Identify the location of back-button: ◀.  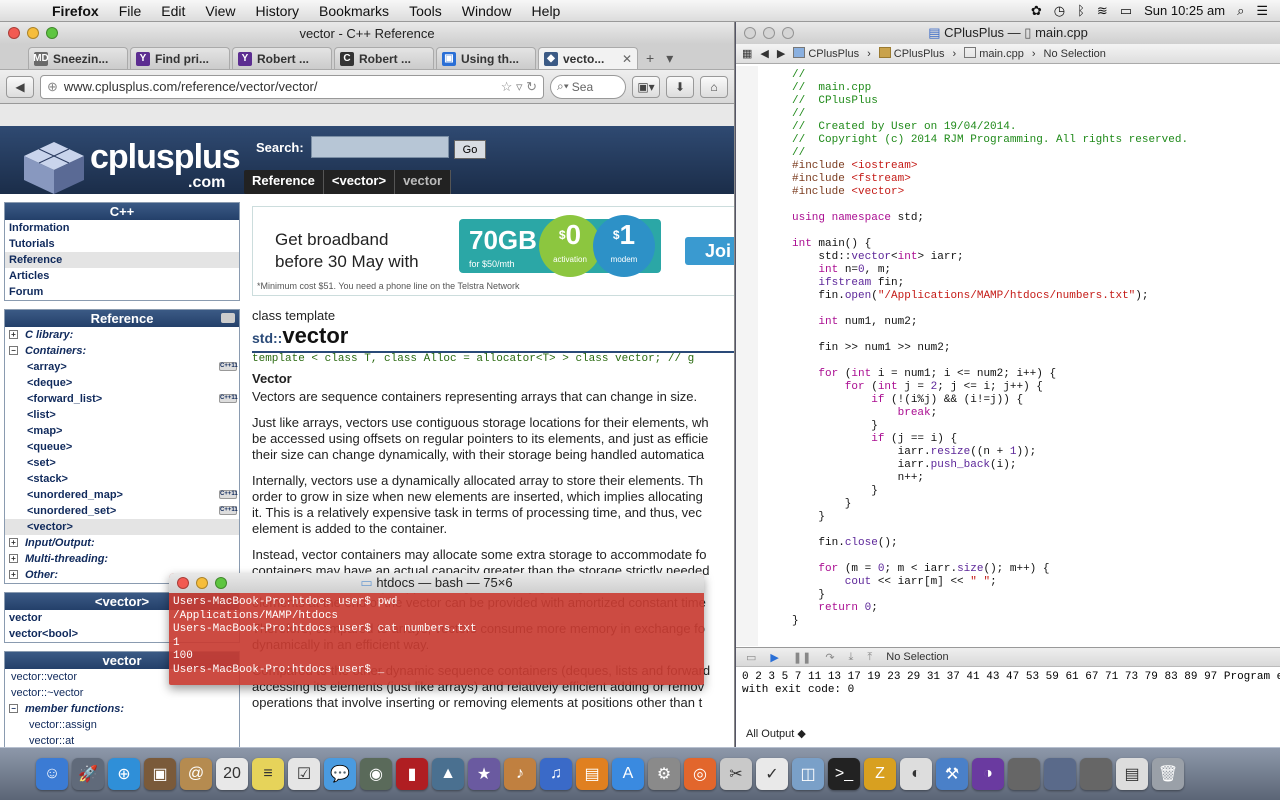
(20, 86).